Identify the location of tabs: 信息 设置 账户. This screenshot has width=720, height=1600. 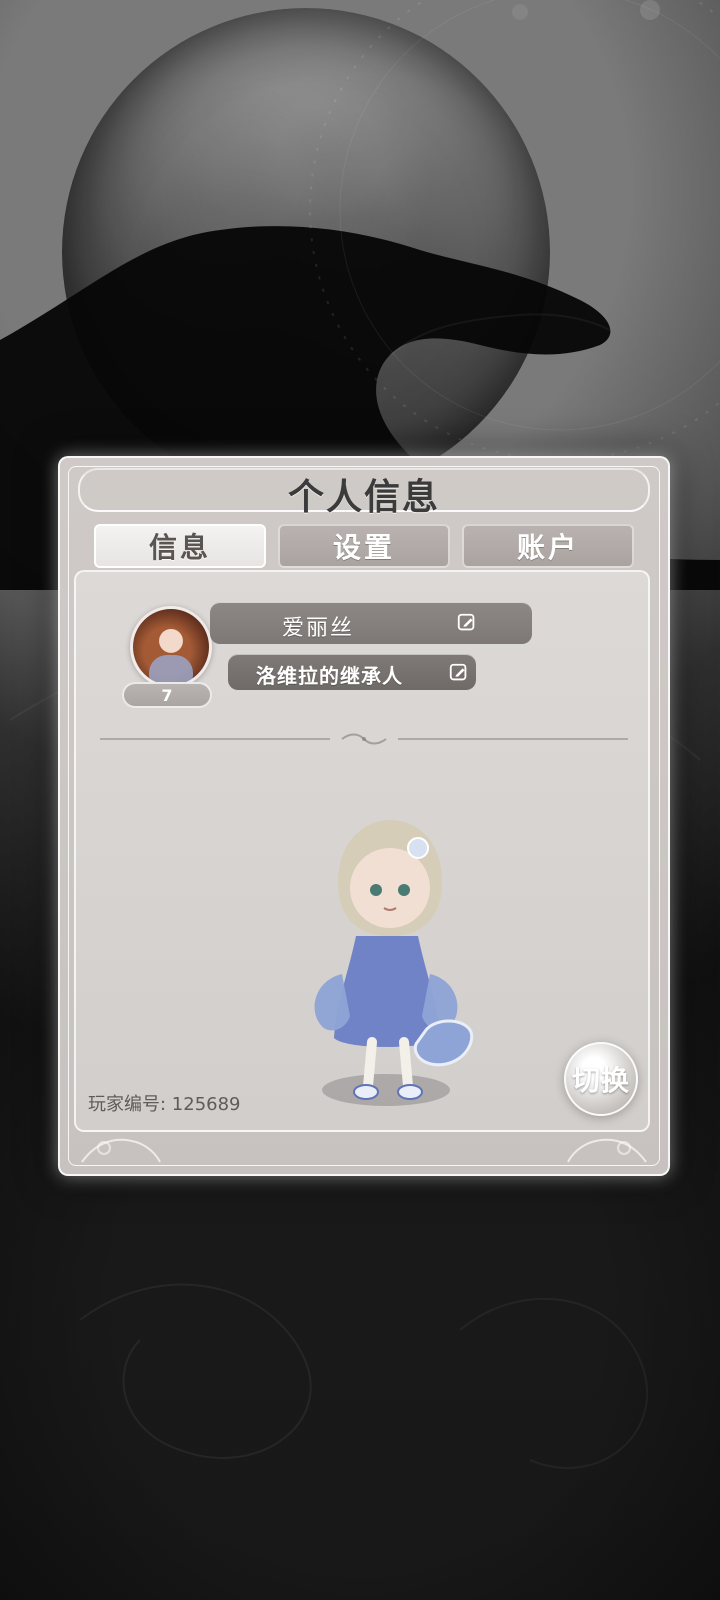
(364, 547).